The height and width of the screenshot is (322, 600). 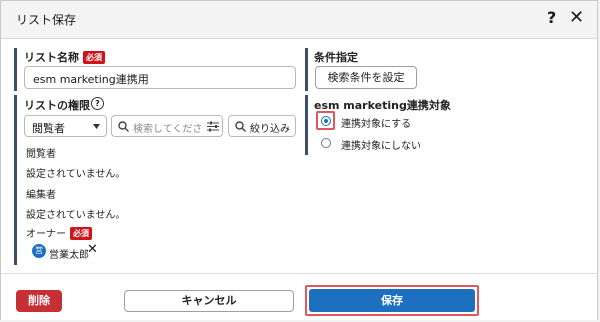 What do you see at coordinates (39, 301) in the screenshot?
I see `delete-button: 削除` at bounding box center [39, 301].